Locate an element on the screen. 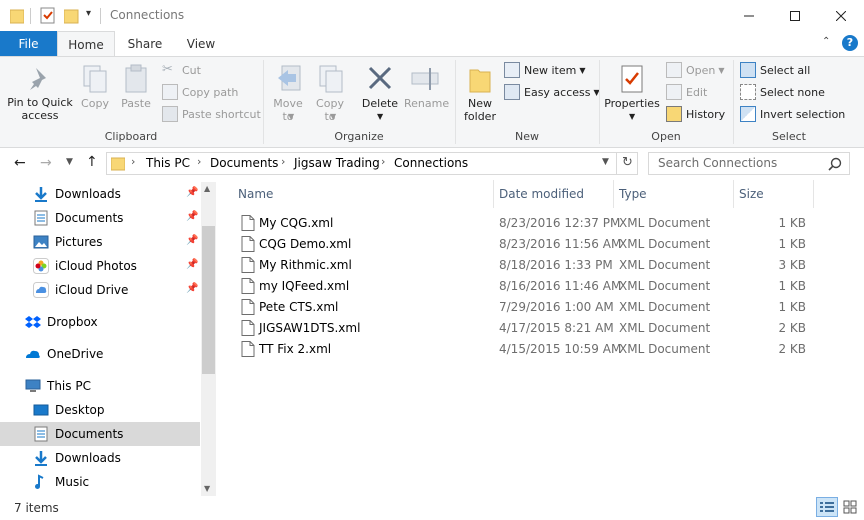 This screenshot has height=520, width=864. help-icon: ? is located at coordinates (850, 43).